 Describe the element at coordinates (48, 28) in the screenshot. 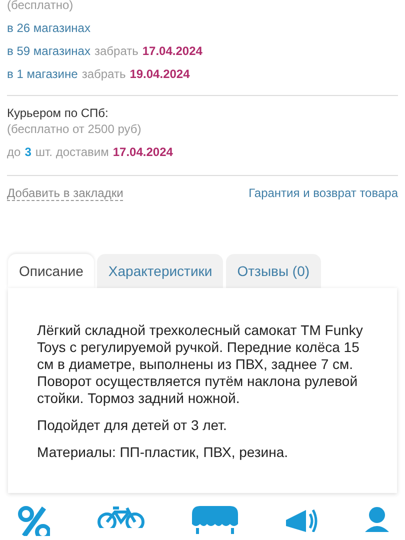

I see `store-link: в 26 магазинах` at that location.